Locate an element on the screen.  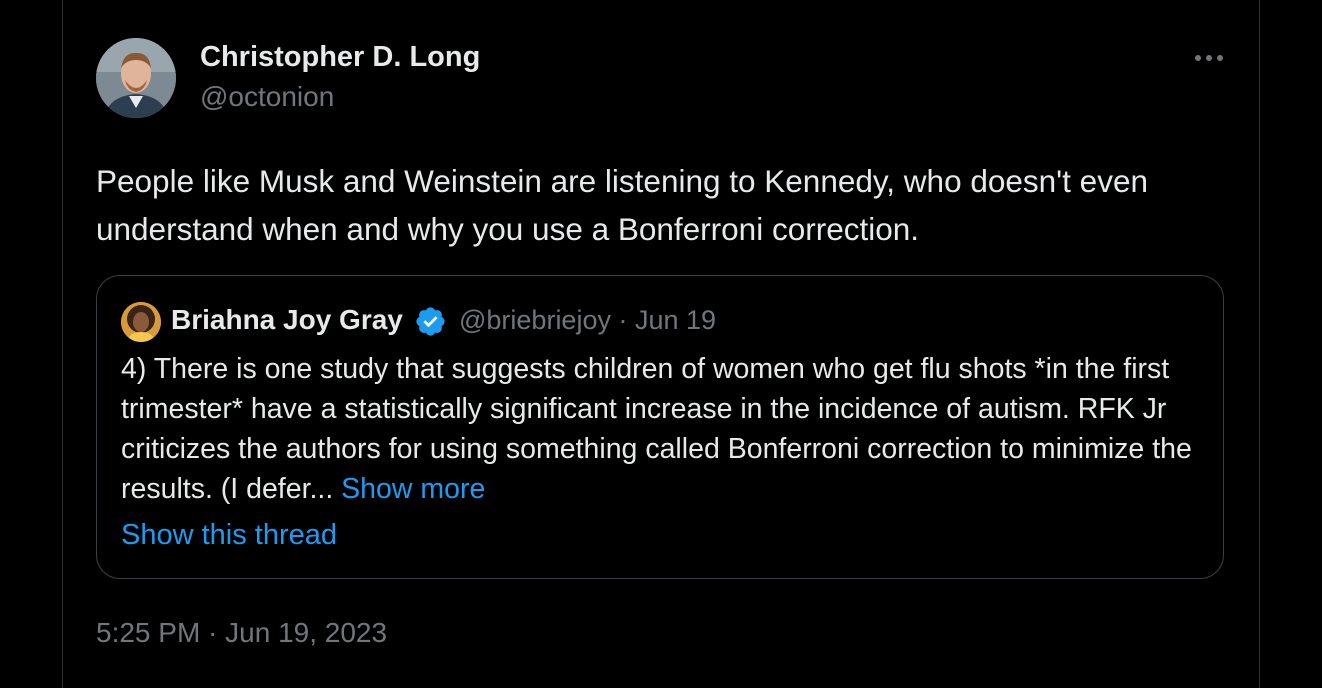
author-handle: @octonion is located at coordinates (267, 97).